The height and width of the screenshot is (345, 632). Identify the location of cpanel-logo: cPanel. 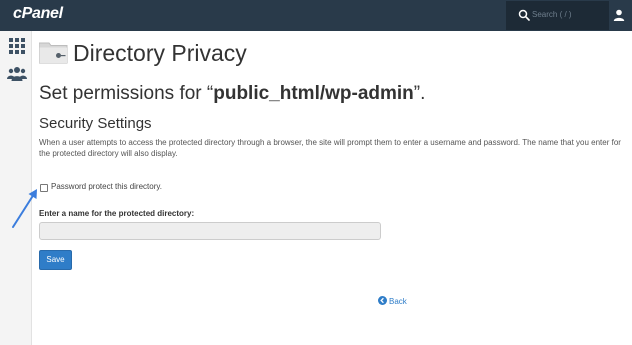
(38, 14).